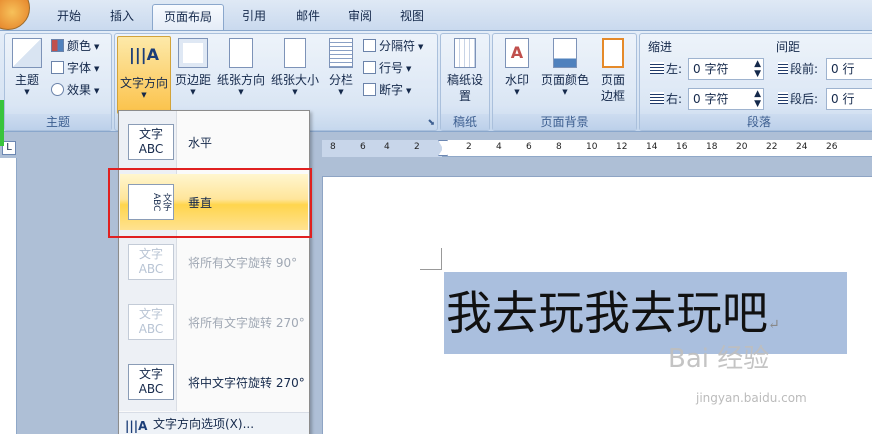 The width and height of the screenshot is (872, 434). Describe the element at coordinates (151, 142) in the screenshot. I see `horizontal-text-icon: 文字 ABC` at that location.